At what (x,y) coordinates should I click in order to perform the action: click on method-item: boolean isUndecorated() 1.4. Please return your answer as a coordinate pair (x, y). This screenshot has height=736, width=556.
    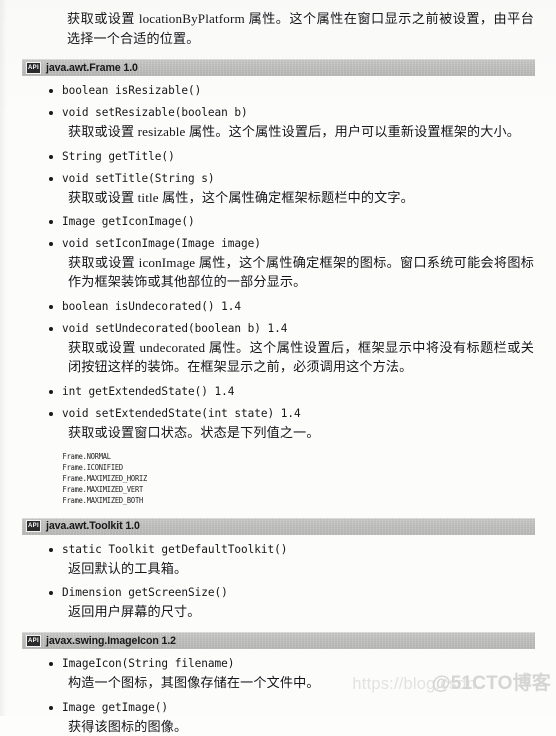
    Looking at the image, I should click on (278, 306).